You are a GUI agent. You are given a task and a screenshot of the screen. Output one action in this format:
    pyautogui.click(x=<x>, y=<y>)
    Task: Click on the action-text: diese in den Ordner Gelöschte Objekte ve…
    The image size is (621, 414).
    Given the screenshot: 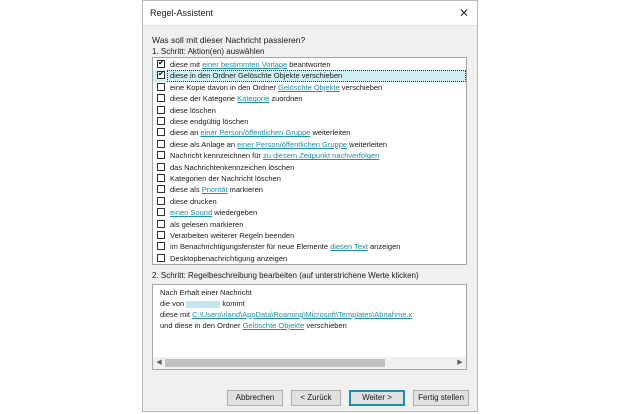 What is the action you would take?
    pyautogui.click(x=256, y=76)
    